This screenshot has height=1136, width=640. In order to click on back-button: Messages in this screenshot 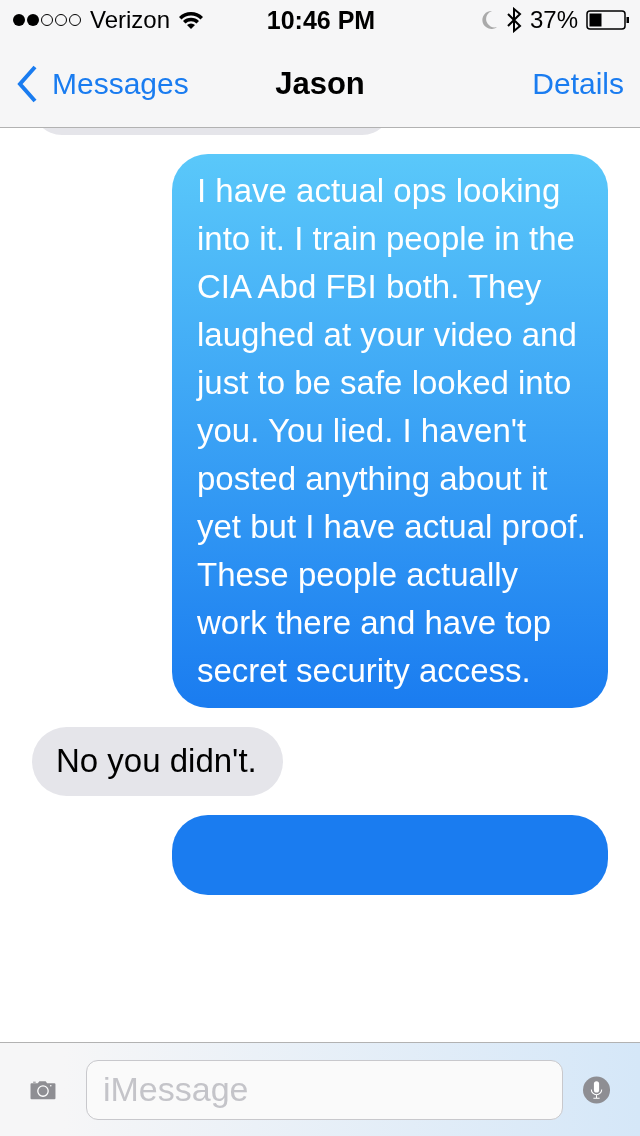, I will do `click(121, 83)`.